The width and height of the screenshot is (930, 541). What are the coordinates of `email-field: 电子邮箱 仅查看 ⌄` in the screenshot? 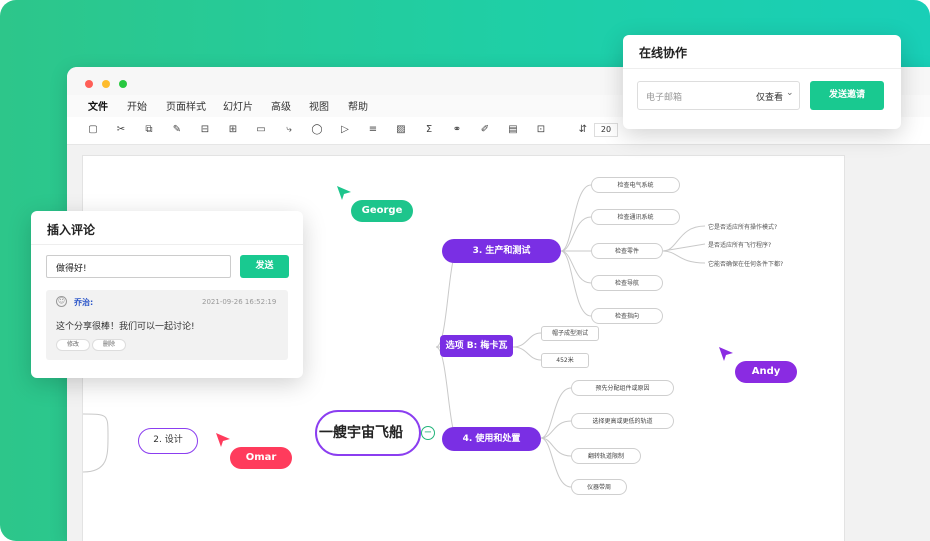 It's located at (718, 95).